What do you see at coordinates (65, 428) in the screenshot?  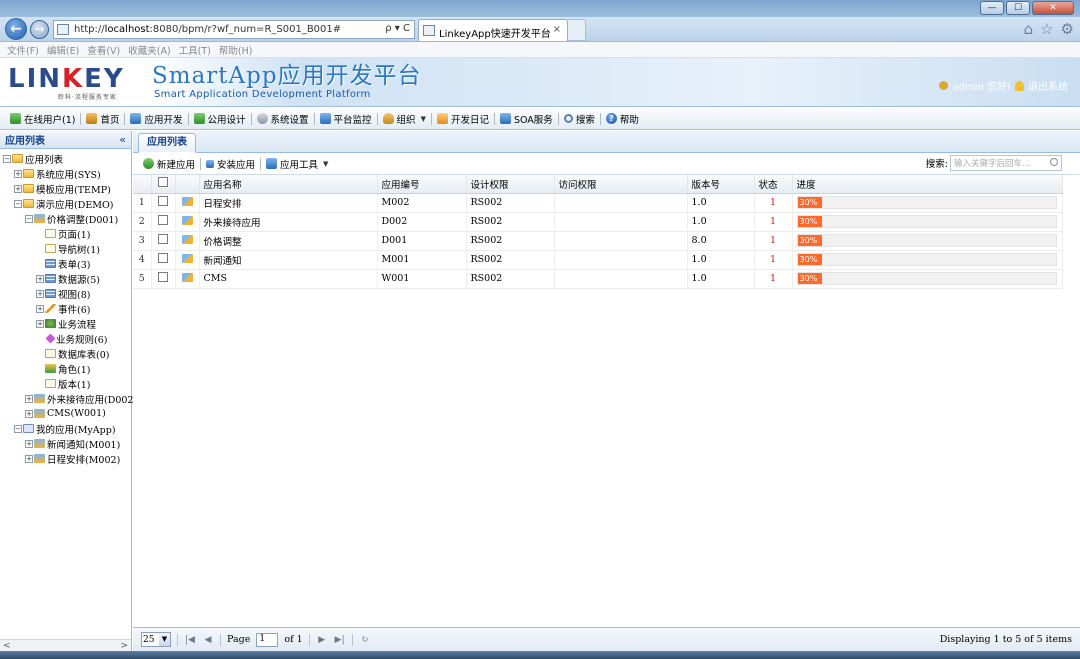 I see `tree-node: − 我的应用(MyApp)` at bounding box center [65, 428].